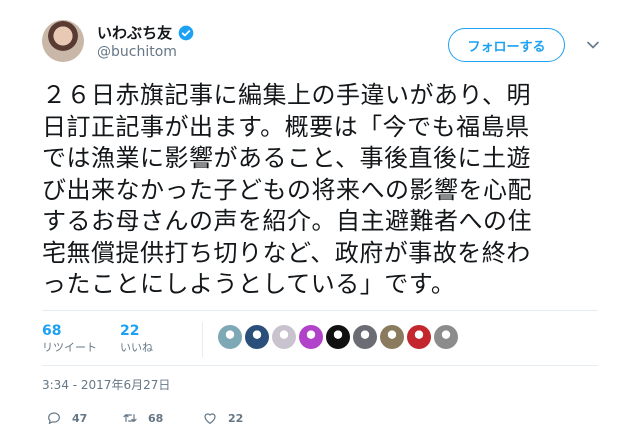 Image resolution: width=639 pixels, height=443 pixels. I want to click on verified-badge-icon, so click(186, 32).